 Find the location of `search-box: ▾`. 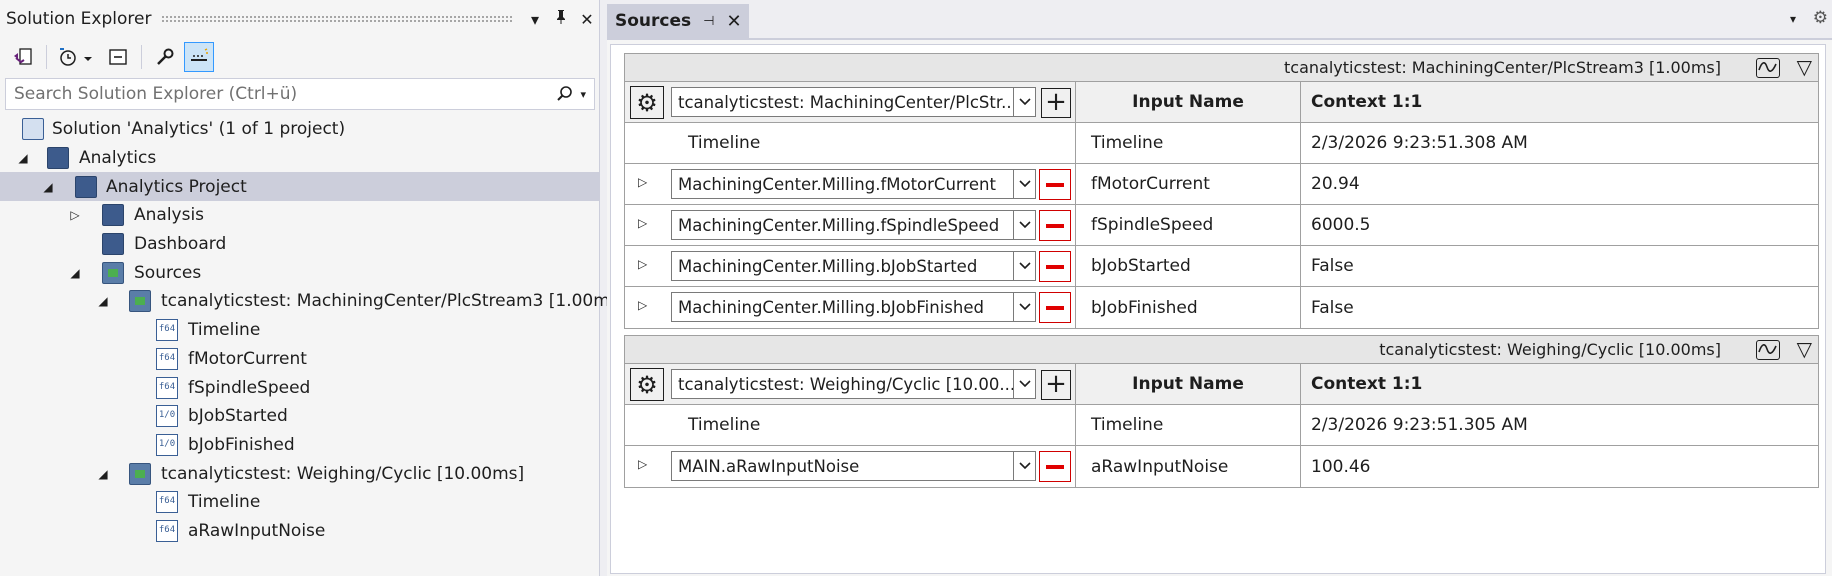

search-box: ▾ is located at coordinates (300, 94).